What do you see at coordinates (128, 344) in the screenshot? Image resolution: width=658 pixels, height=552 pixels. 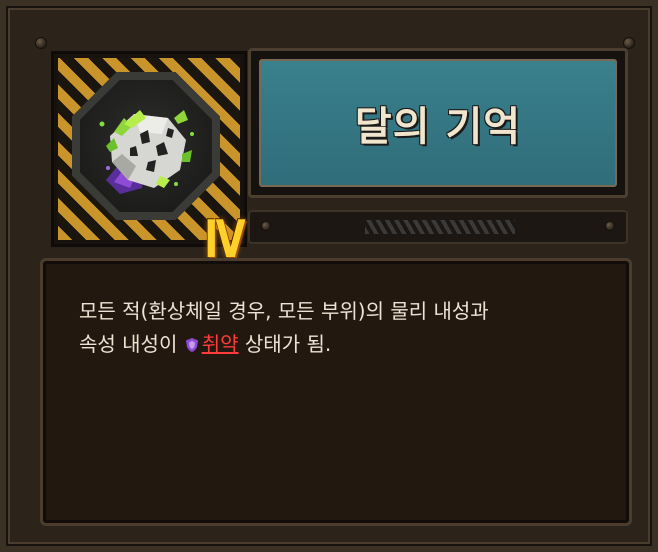 I see `description-line-2-prefix: 속성 내성이` at bounding box center [128, 344].